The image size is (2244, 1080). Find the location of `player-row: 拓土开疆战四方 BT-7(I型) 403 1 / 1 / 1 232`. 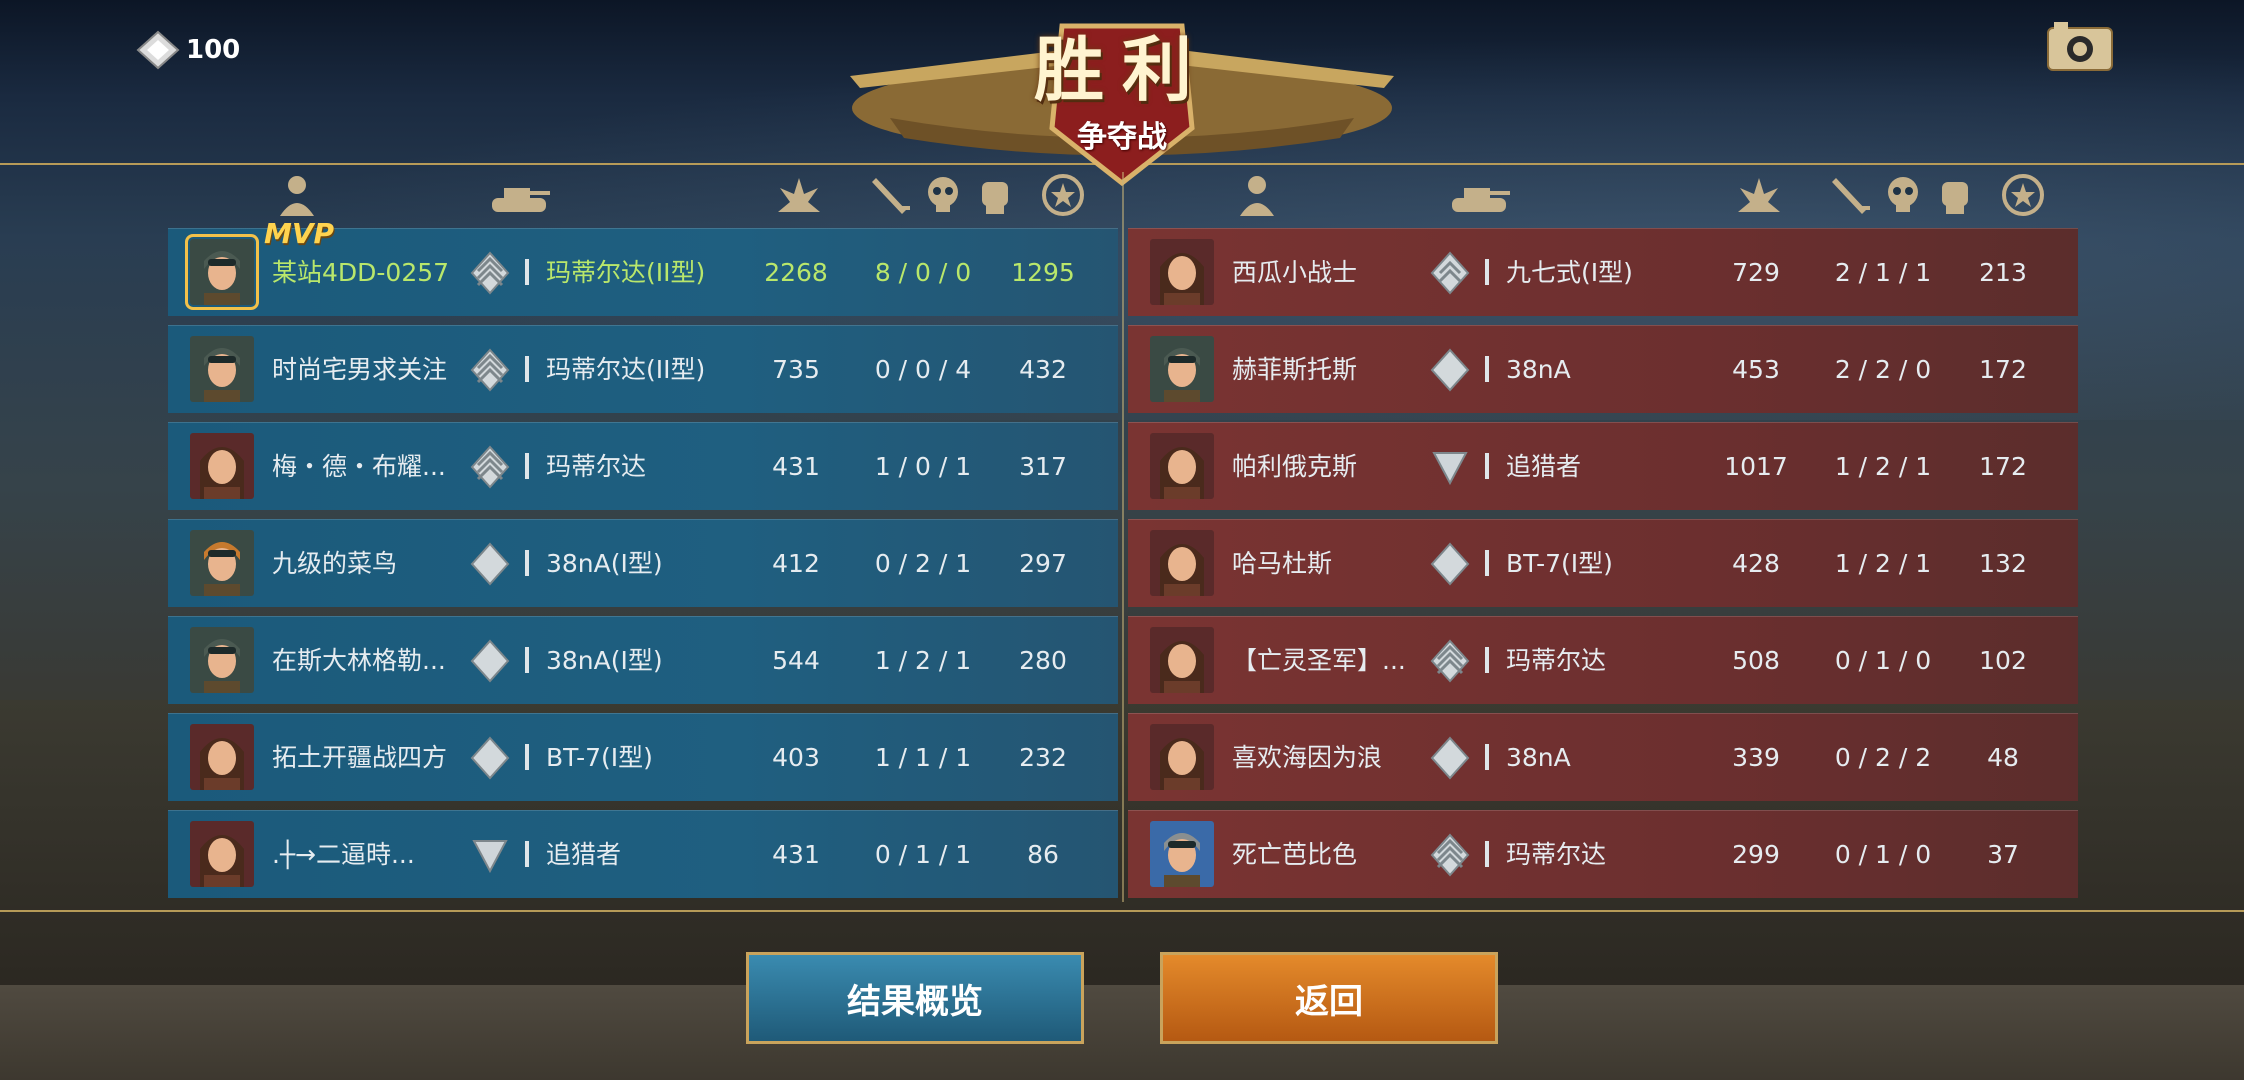

player-row: 拓土开疆战四方 BT-7(I型) 403 1 / 1 / 1 232 is located at coordinates (643, 757).